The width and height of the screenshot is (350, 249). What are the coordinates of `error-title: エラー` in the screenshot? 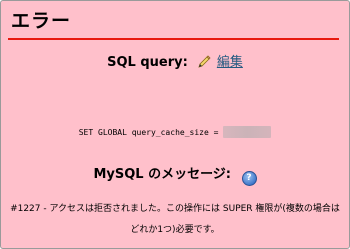 It's located at (41, 21).